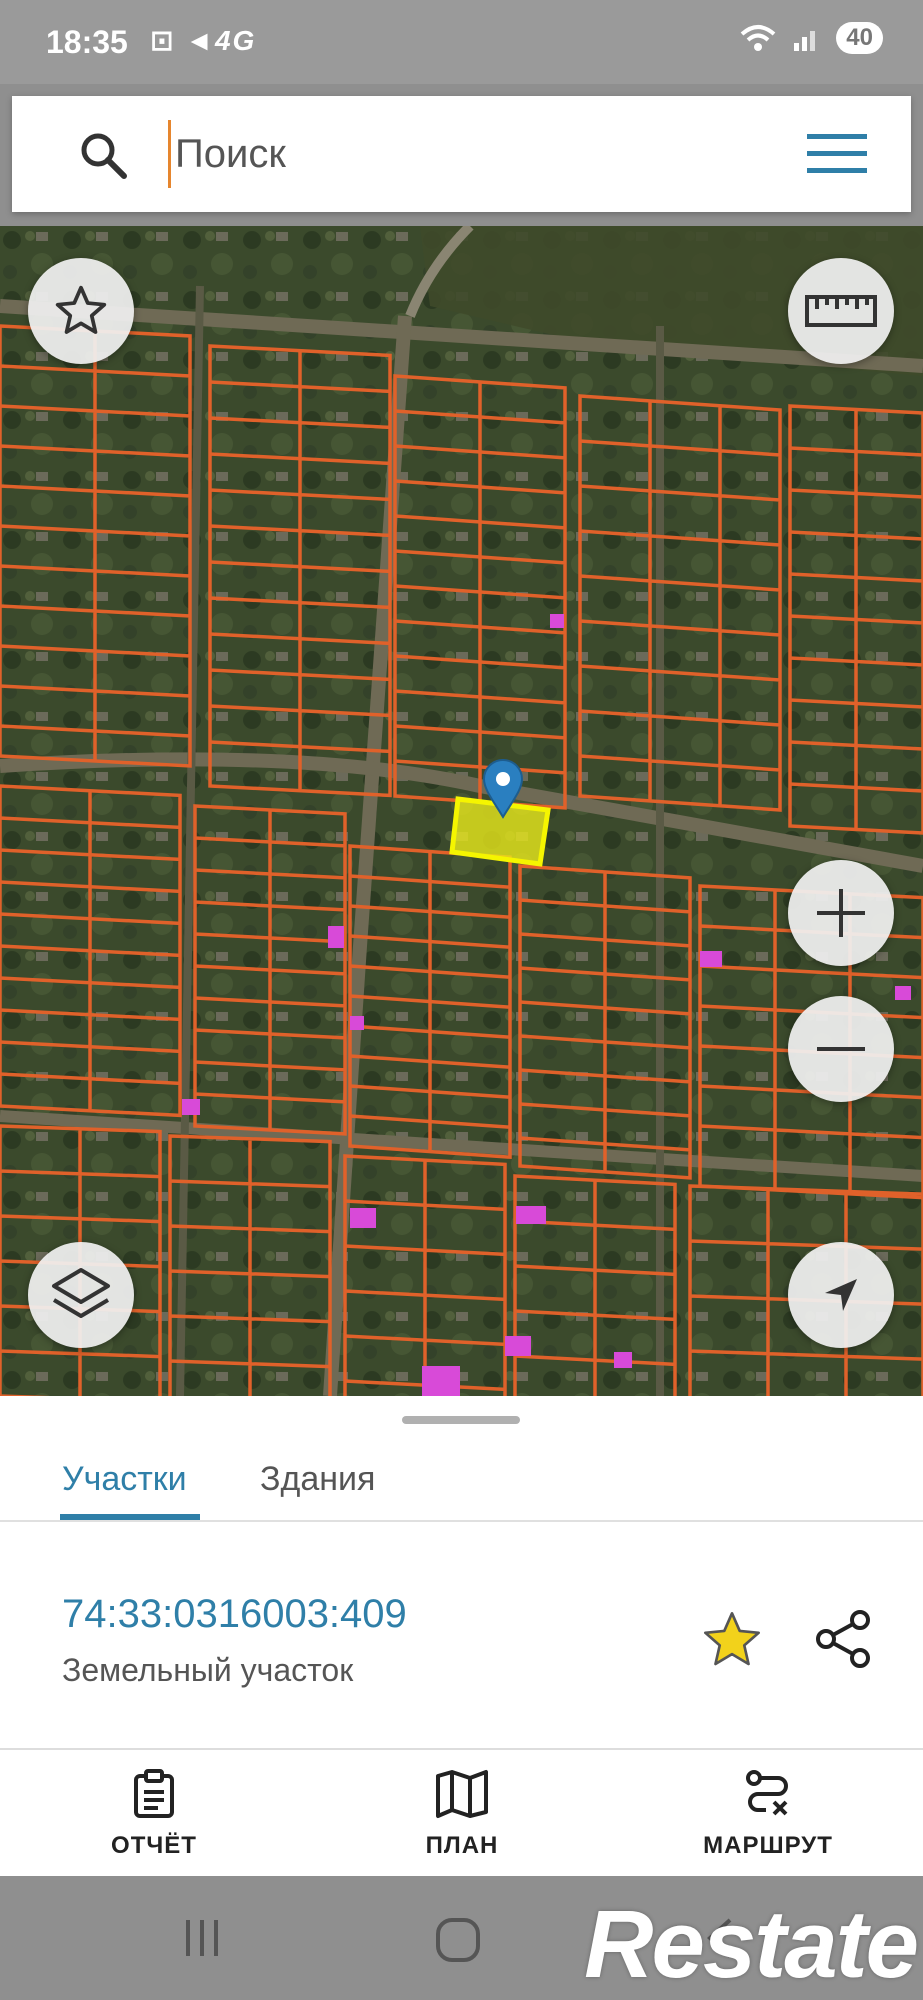  Describe the element at coordinates (458, 1940) in the screenshot. I see `home-icon` at that location.